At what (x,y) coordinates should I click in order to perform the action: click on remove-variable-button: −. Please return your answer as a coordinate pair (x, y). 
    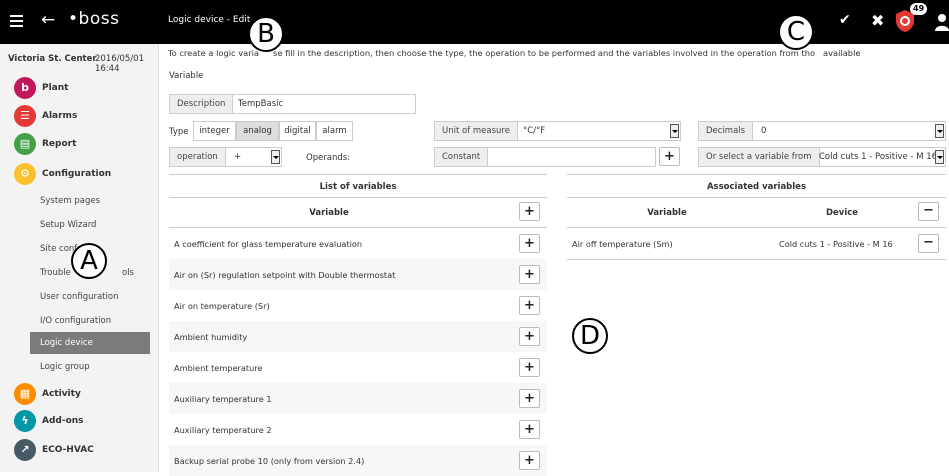
    Looking at the image, I should click on (928, 243).